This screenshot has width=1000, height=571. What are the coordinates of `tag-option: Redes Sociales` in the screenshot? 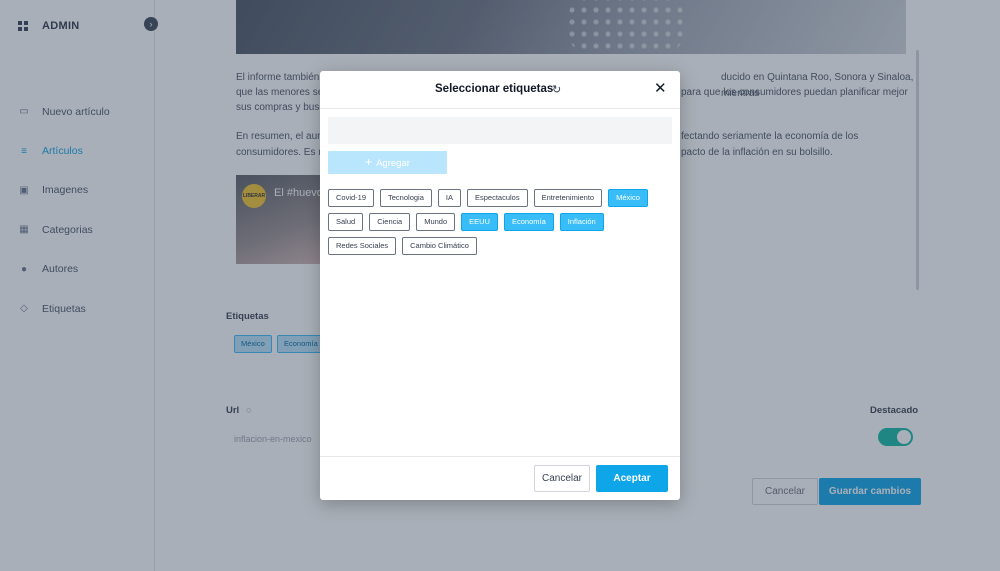 It's located at (362, 246).